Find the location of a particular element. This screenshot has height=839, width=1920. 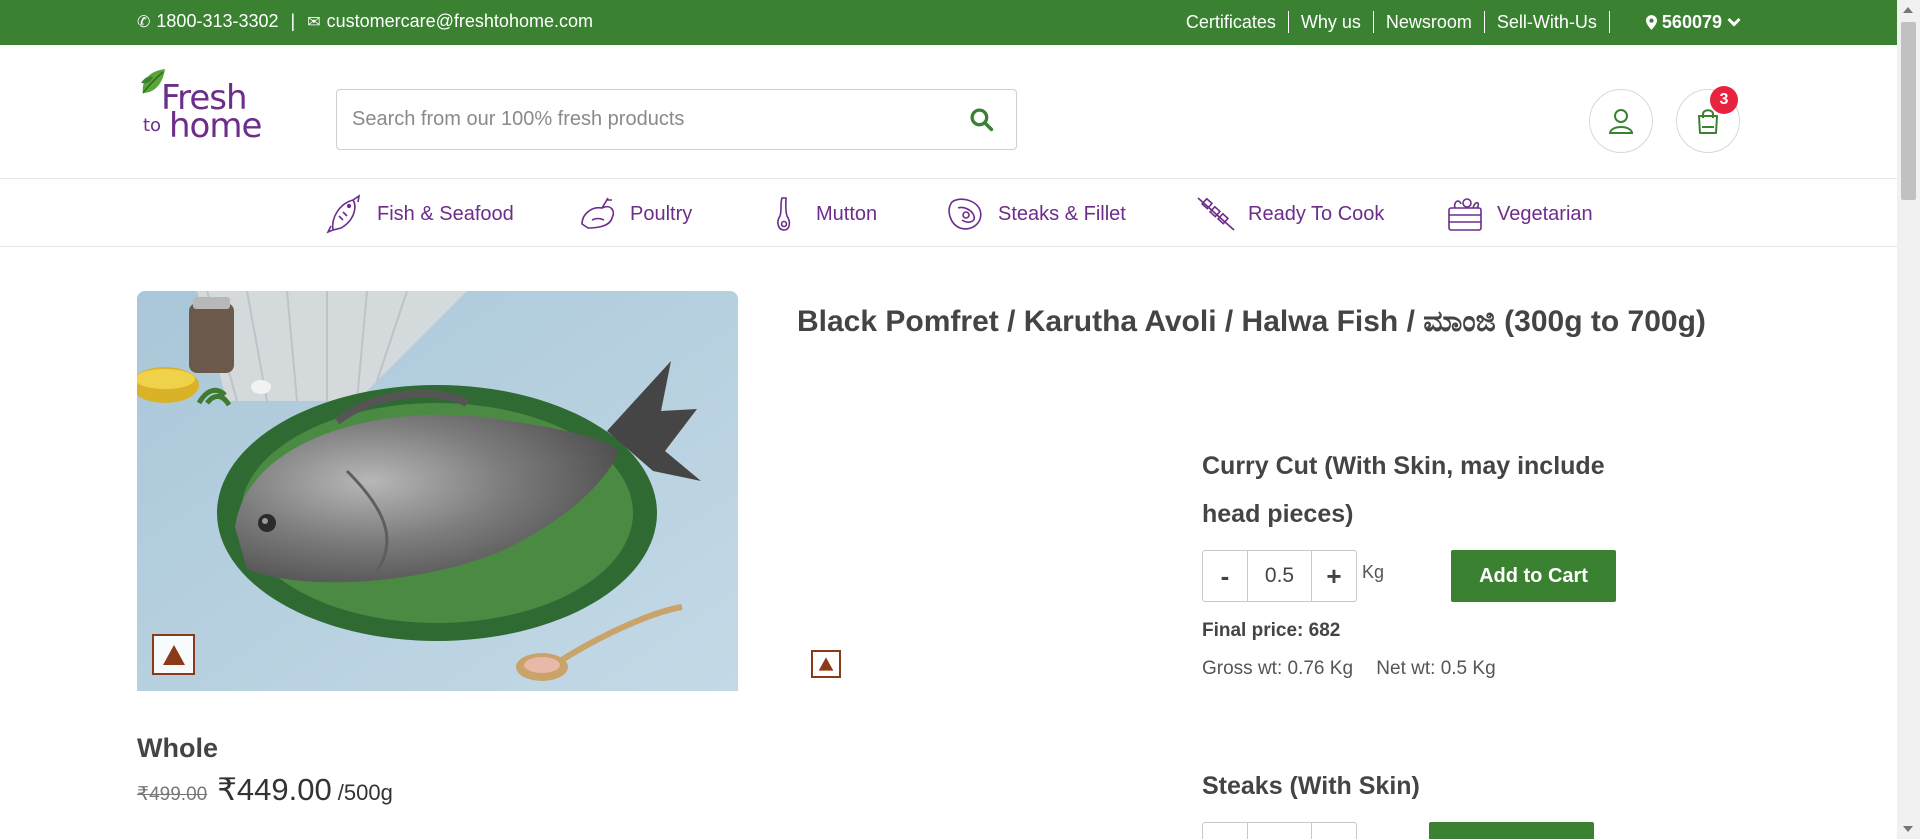

search-icon is located at coordinates (981, 120).